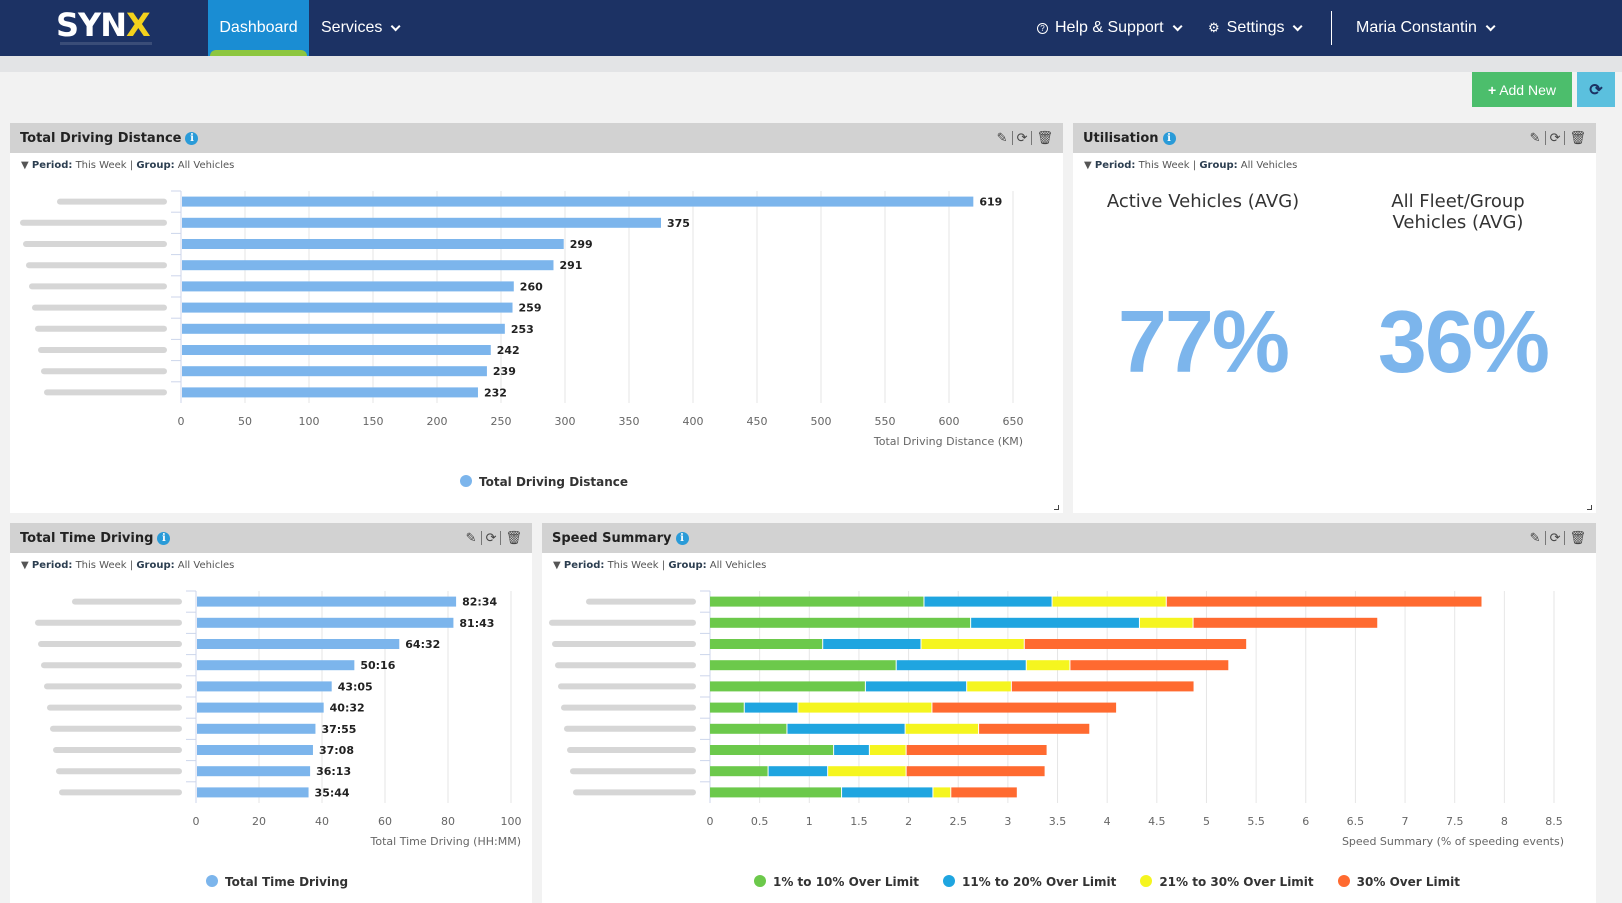  I want to click on logo-x: X, so click(138, 25).